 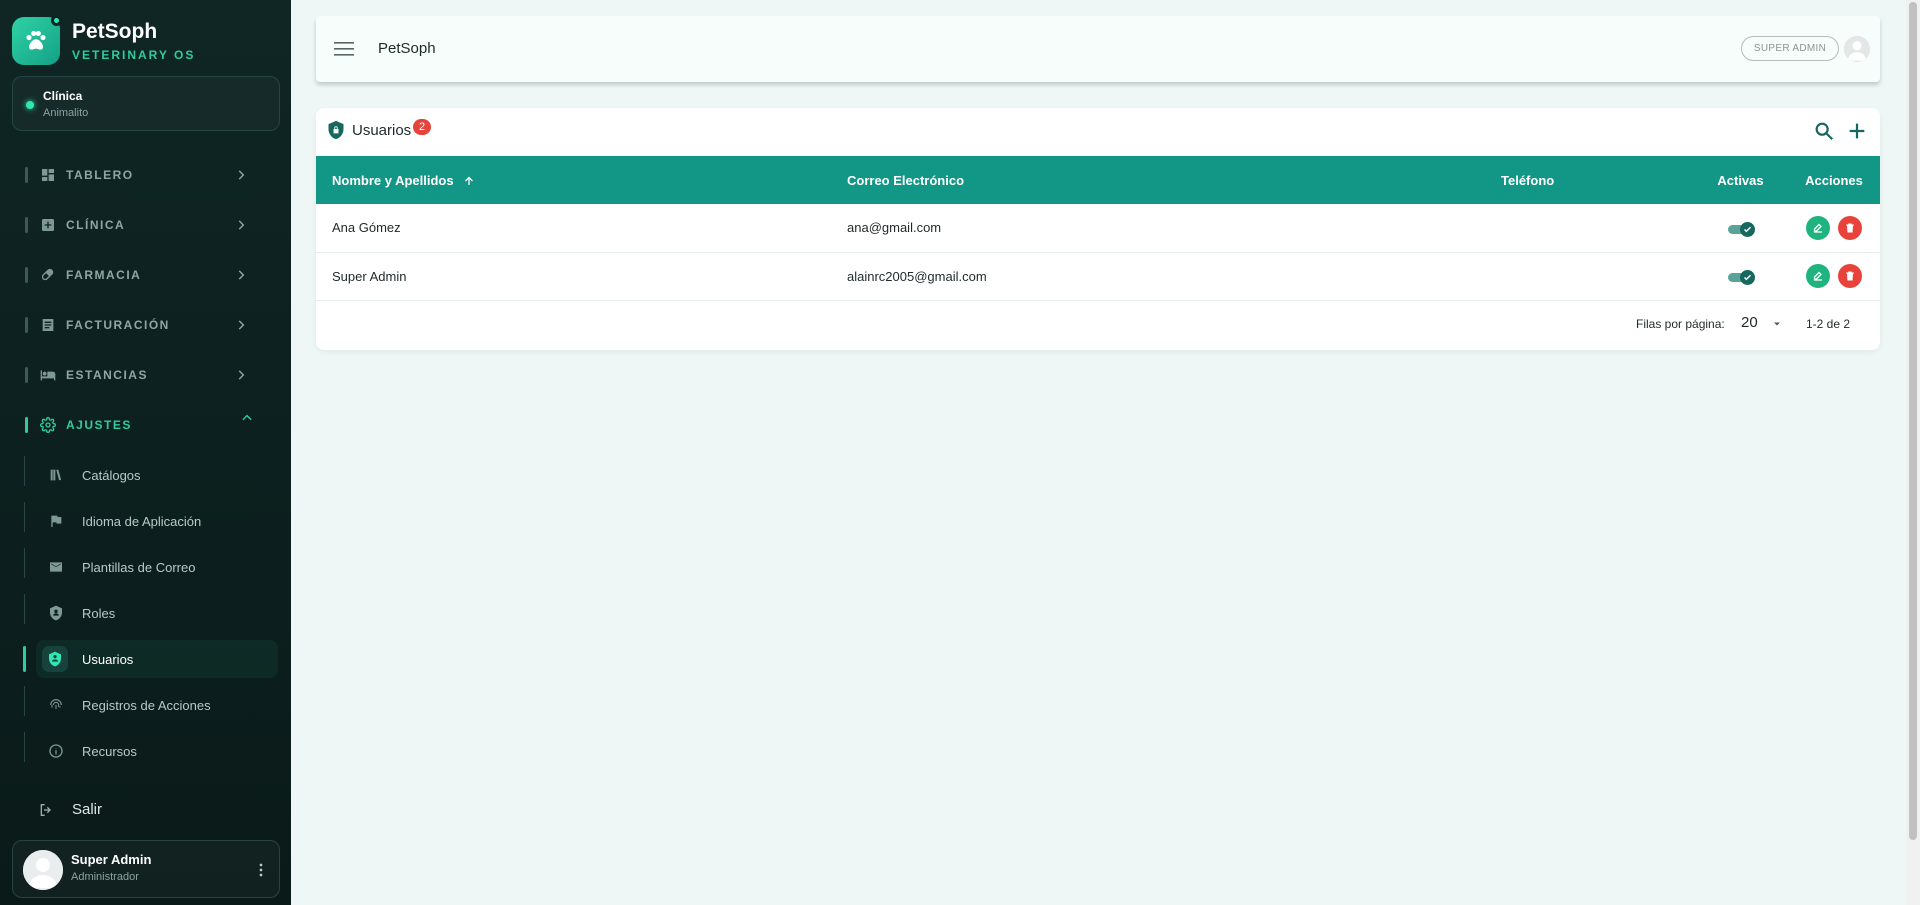 I want to click on nav-item-farmacia: FARMACIA, so click(x=145, y=275).